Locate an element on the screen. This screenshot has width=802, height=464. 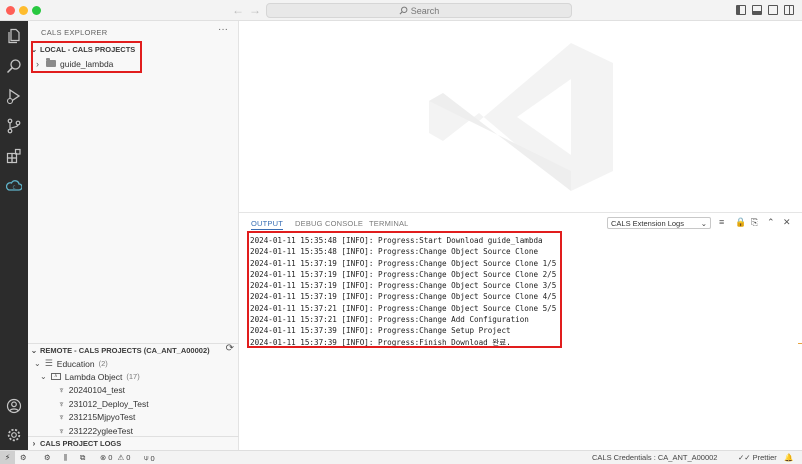
title-bar: ← → Search is located at coordinates (401, 10).